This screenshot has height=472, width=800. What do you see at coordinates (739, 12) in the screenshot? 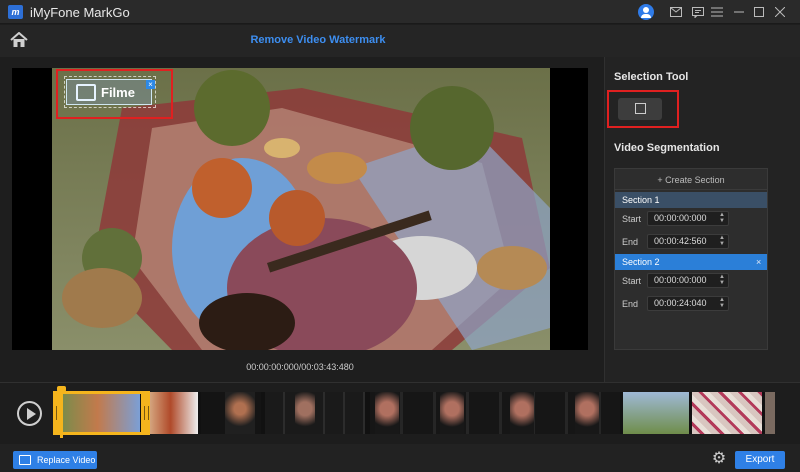
I see `minimize-icon` at bounding box center [739, 12].